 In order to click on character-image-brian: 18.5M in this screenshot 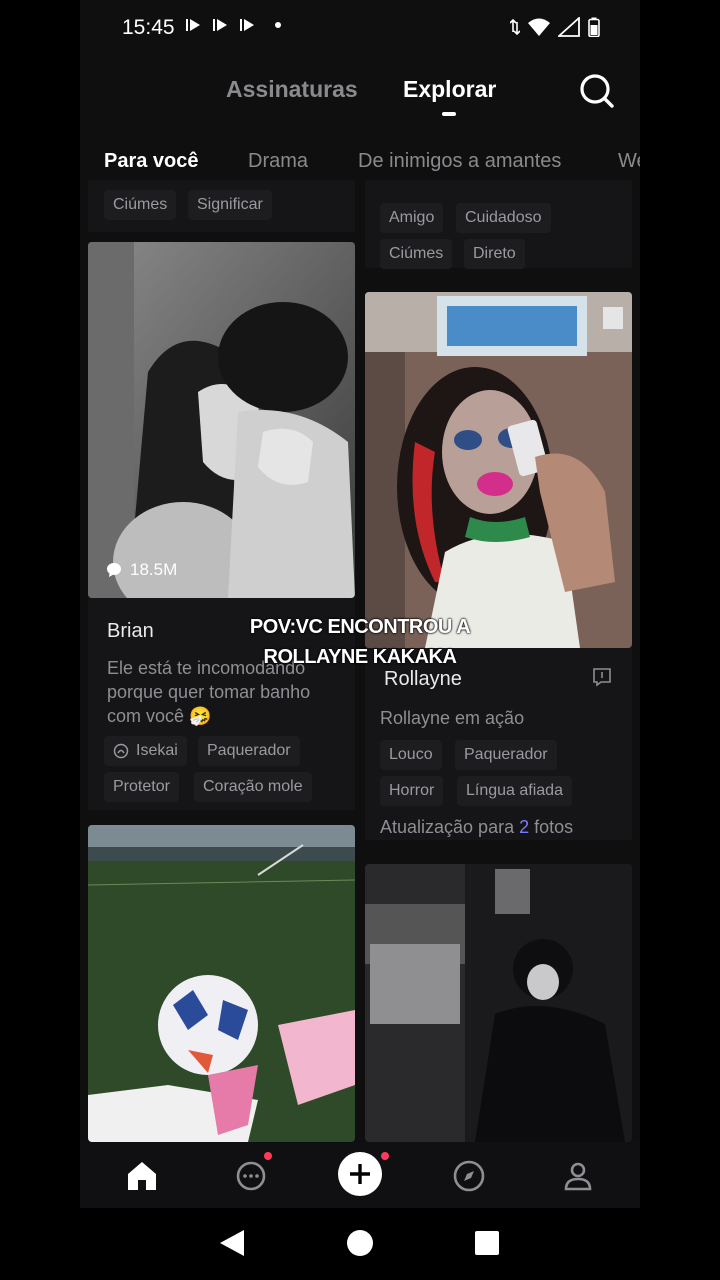, I will do `click(221, 420)`.